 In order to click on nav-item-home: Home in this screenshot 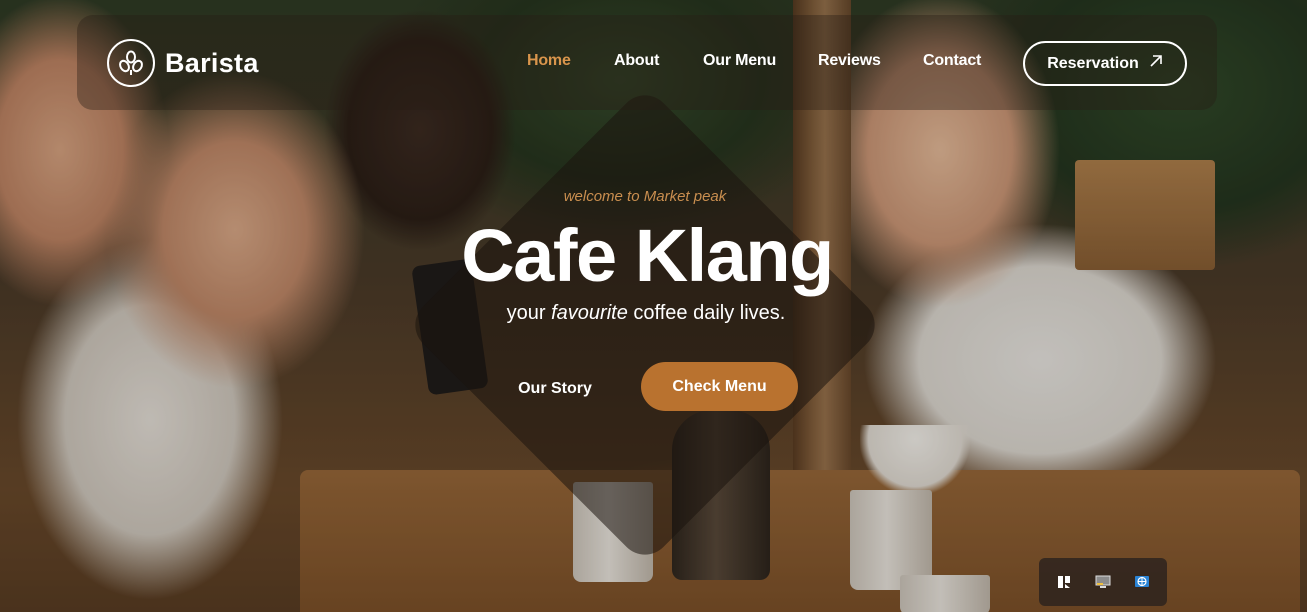, I will do `click(549, 61)`.